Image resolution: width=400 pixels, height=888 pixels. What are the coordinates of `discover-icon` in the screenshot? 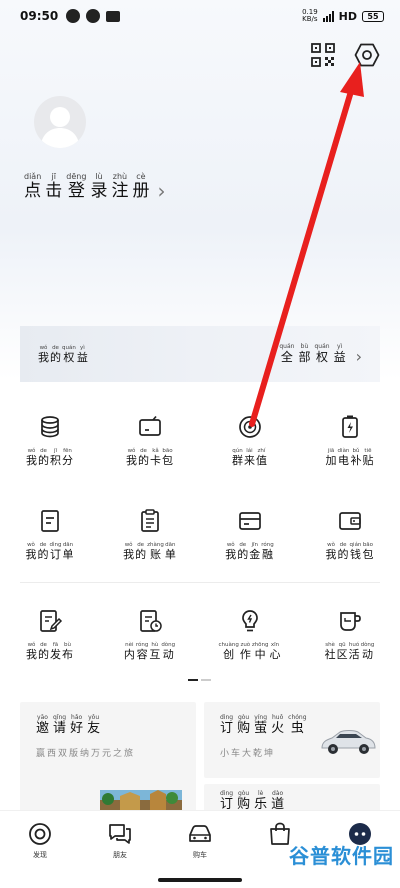 It's located at (40, 834).